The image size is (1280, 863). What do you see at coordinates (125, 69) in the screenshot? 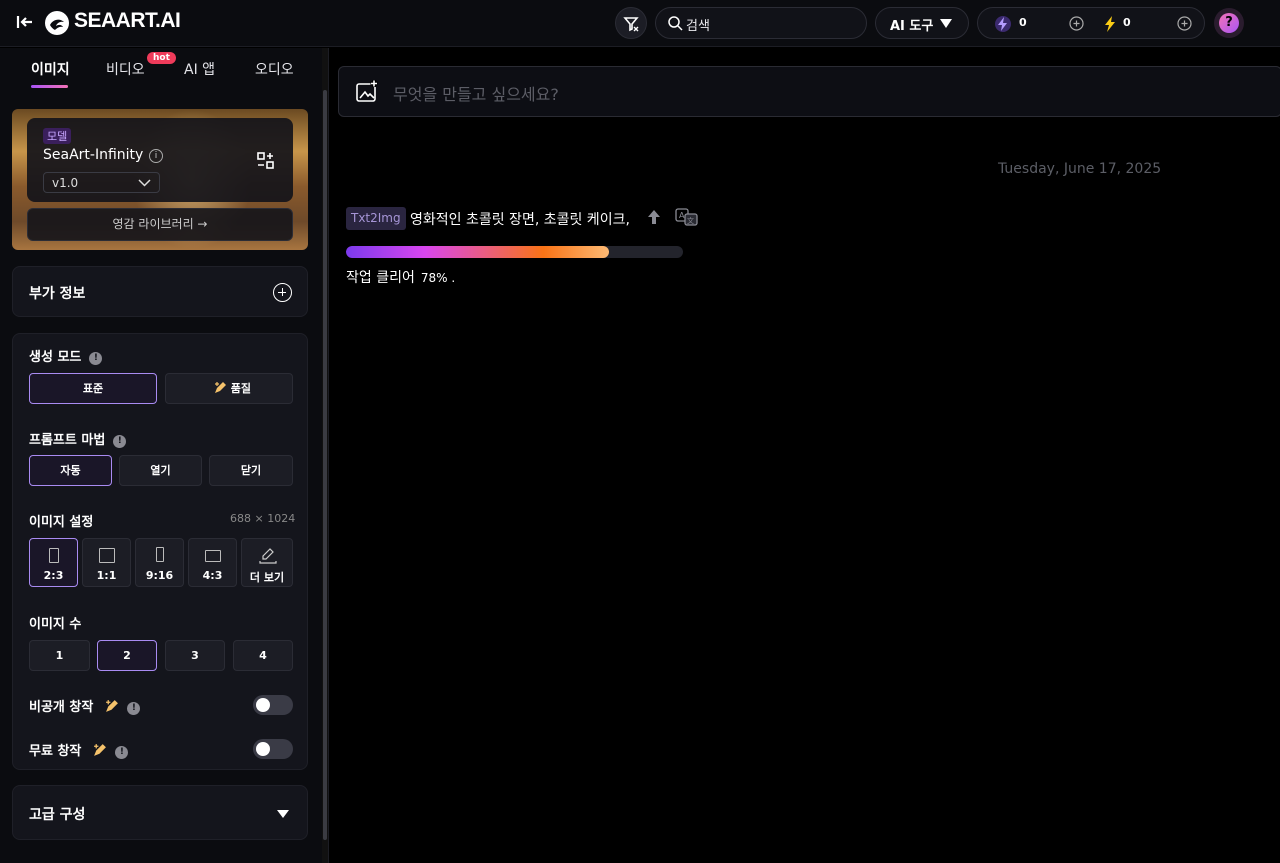
I see `tab-video: 비디오` at bounding box center [125, 69].